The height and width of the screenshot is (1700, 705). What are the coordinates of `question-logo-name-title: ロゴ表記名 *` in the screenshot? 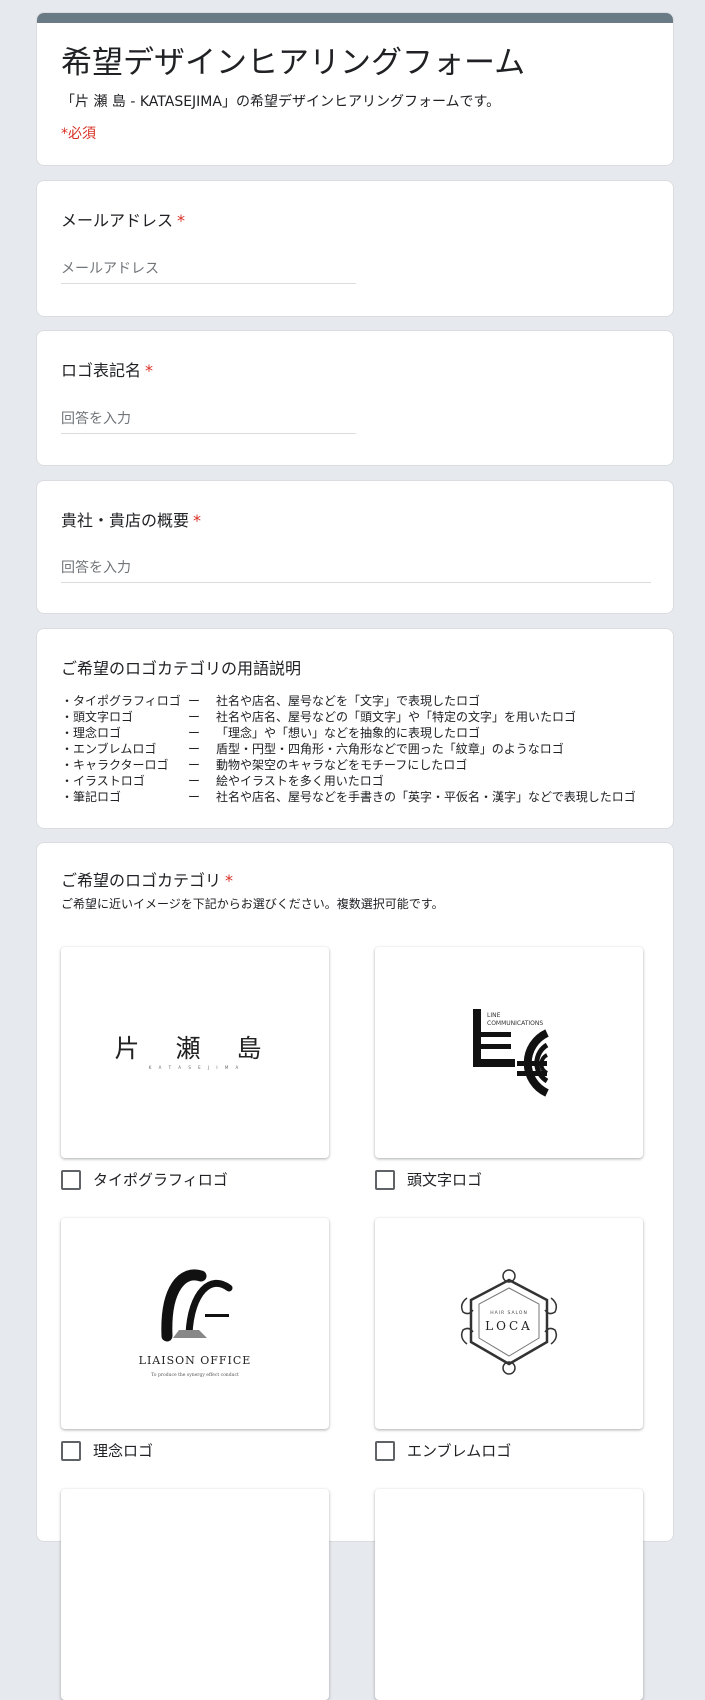 It's located at (107, 369).